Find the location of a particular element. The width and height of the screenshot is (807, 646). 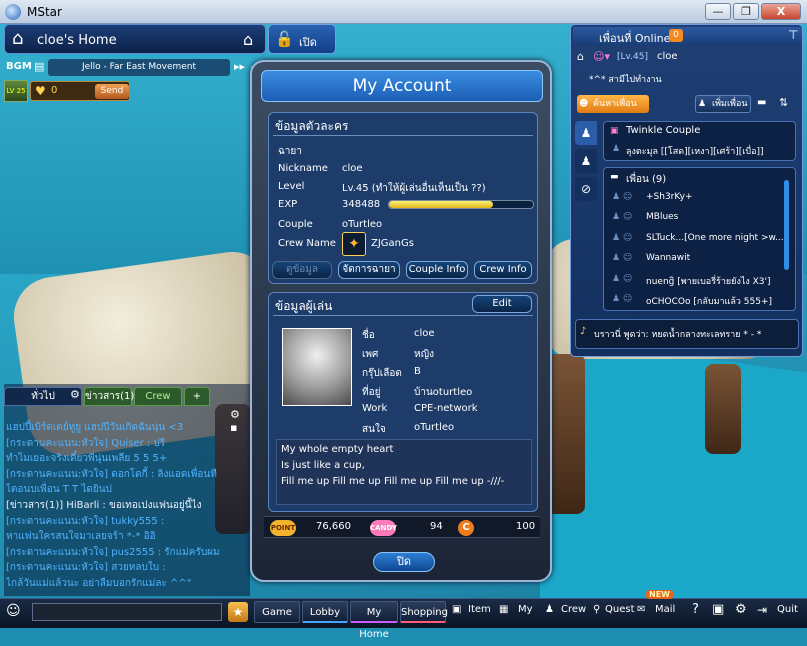

friend-item: Wannawit is located at coordinates (668, 258).